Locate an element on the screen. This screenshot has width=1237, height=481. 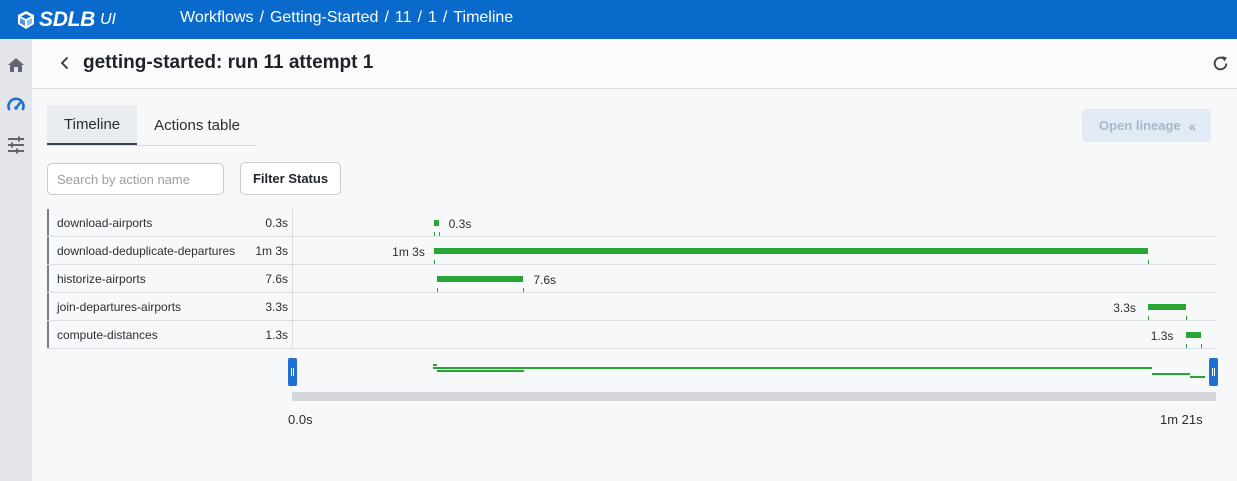
timeline-overview is located at coordinates (753, 377).